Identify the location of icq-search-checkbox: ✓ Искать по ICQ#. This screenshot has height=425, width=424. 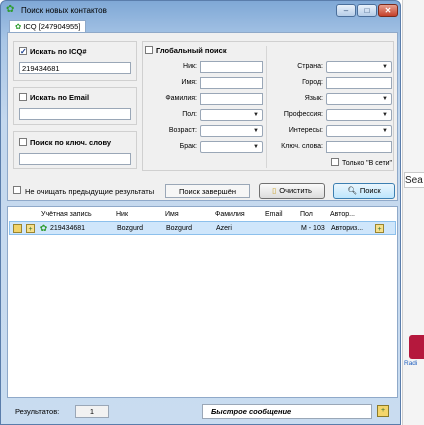
(53, 51).